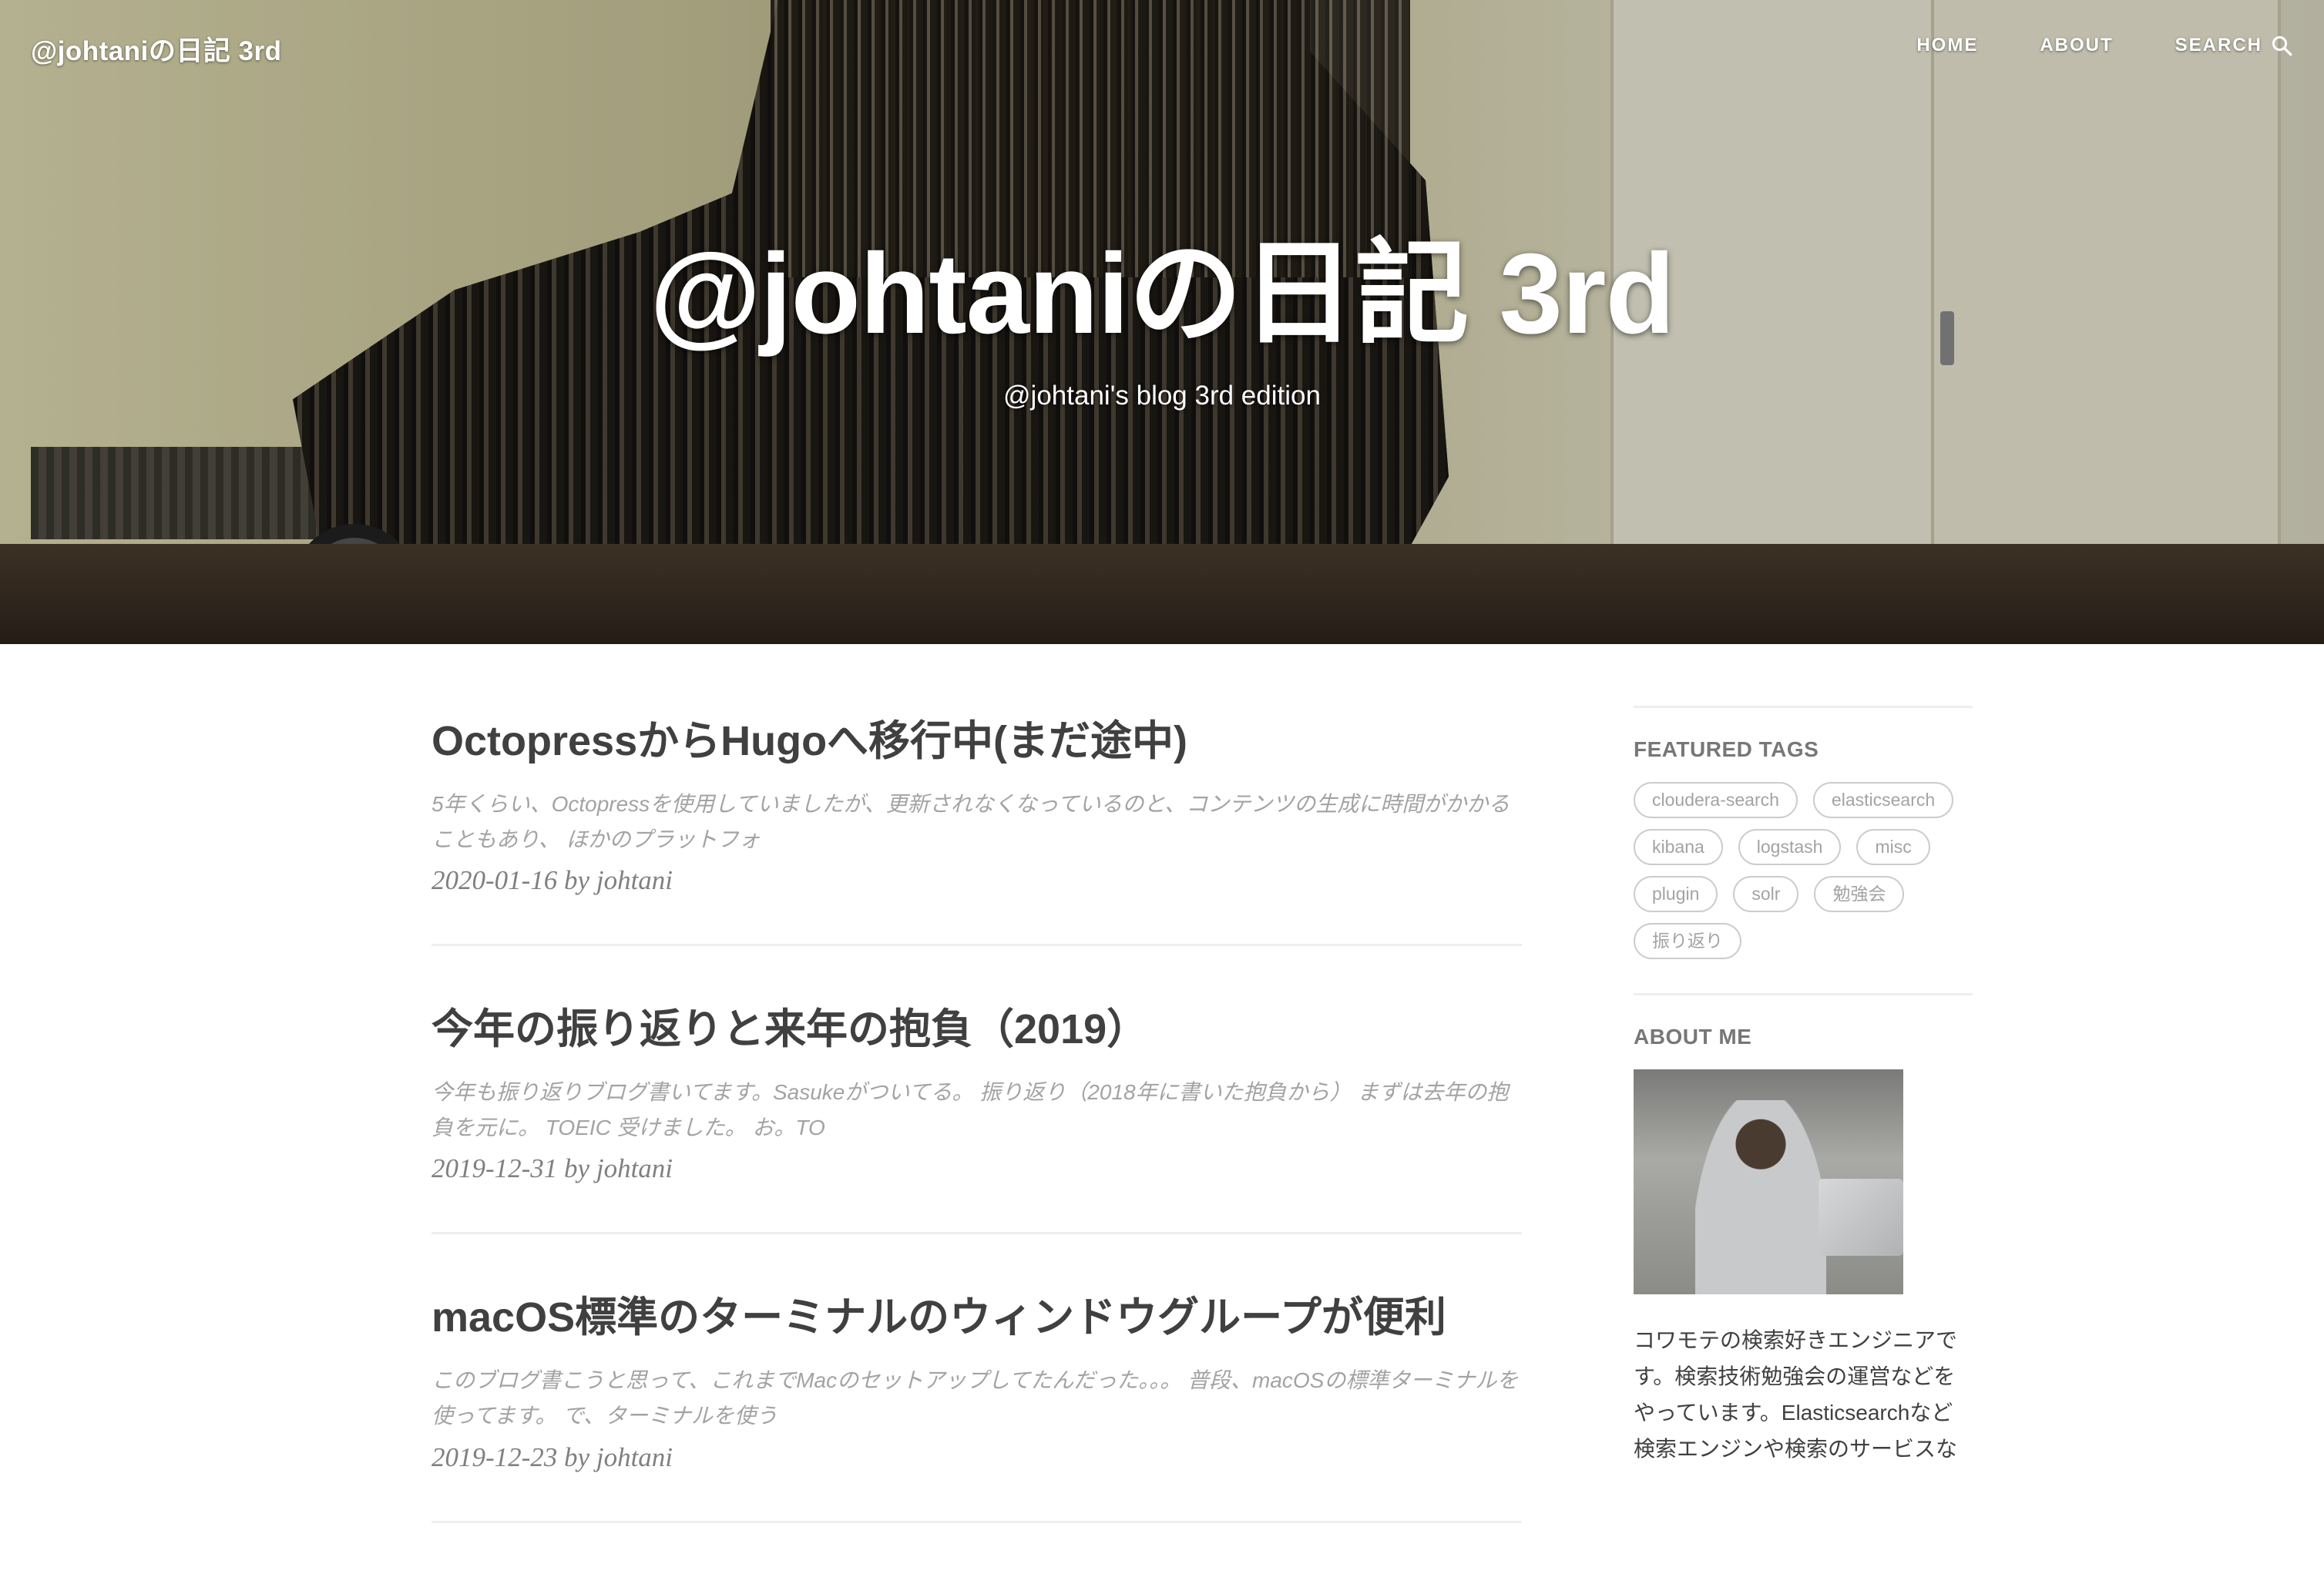 The height and width of the screenshot is (1574, 2324). Describe the element at coordinates (2076, 45) in the screenshot. I see `nav-about-link: ABOUT` at that location.